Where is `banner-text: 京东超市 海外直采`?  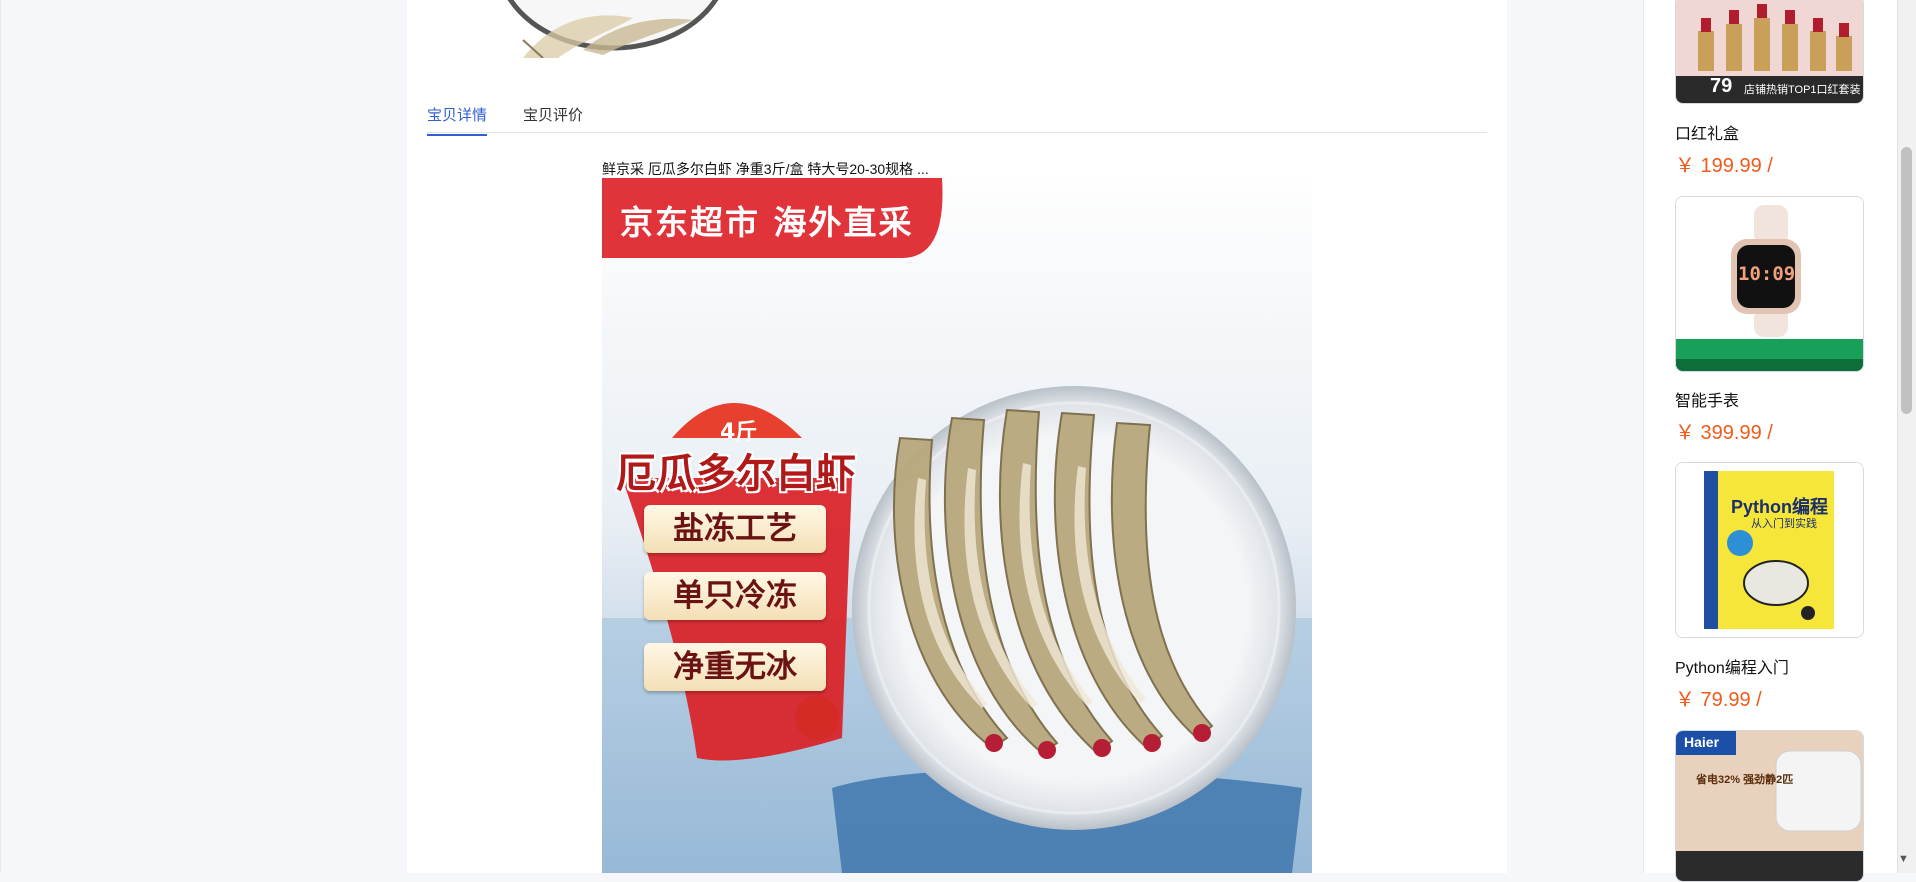
banner-text: 京东超市 海外直采 is located at coordinates (767, 222).